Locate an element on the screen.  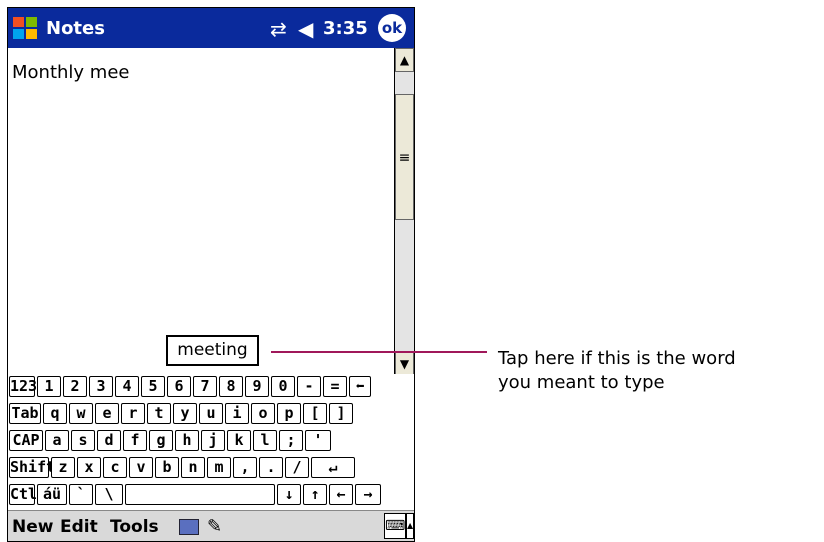
key: 7 is located at coordinates (205, 386).